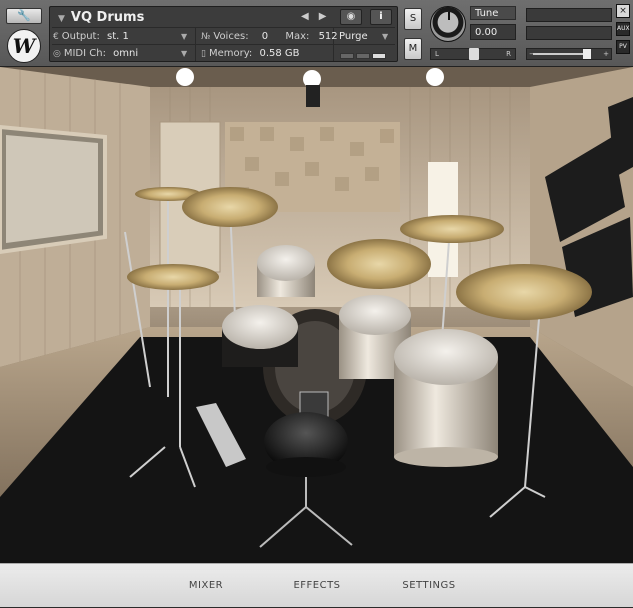 This screenshot has height=608, width=633. Describe the element at coordinates (269, 36) in the screenshot. I see `voices-readout: № Voices: 0 Max: 512` at that location.